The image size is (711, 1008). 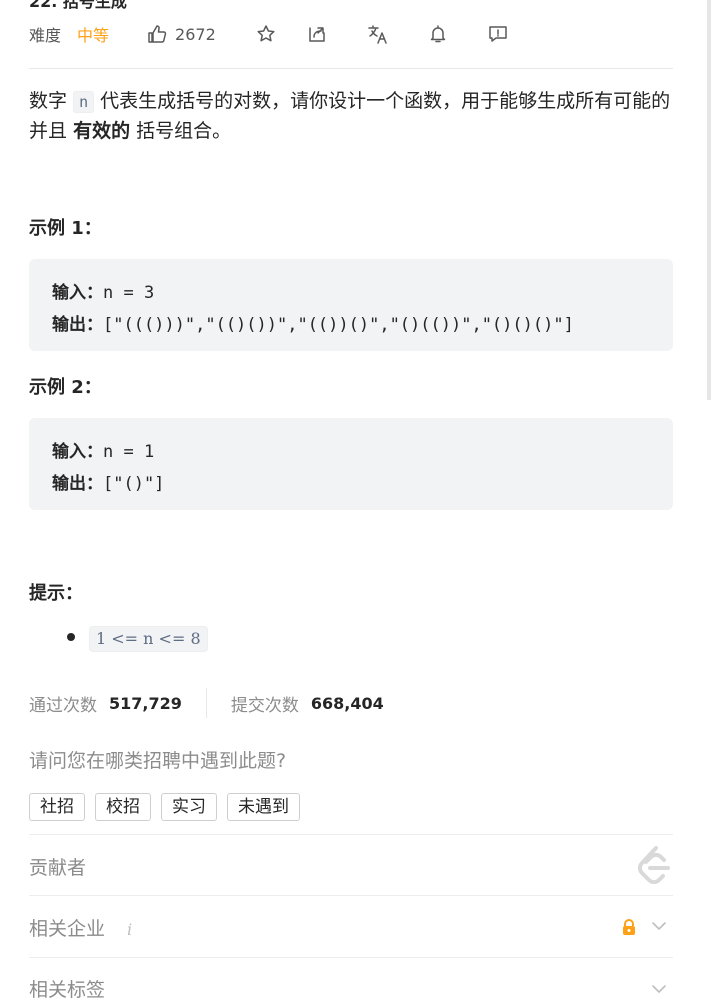 I want to click on companies-section: 相关企业 i, so click(x=80, y=927).